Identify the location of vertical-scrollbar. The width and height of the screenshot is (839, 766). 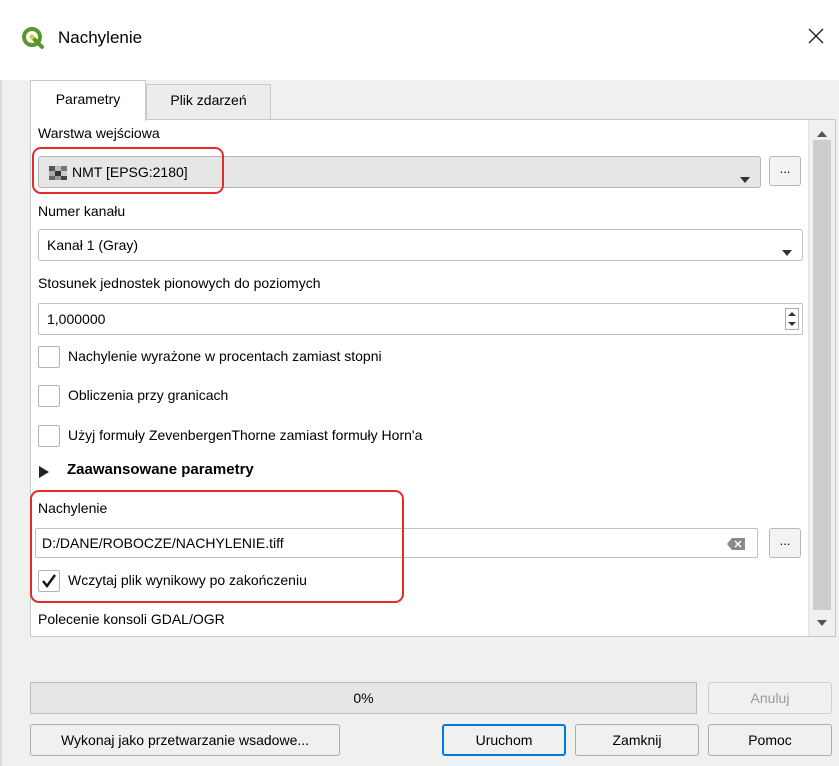
(821, 378).